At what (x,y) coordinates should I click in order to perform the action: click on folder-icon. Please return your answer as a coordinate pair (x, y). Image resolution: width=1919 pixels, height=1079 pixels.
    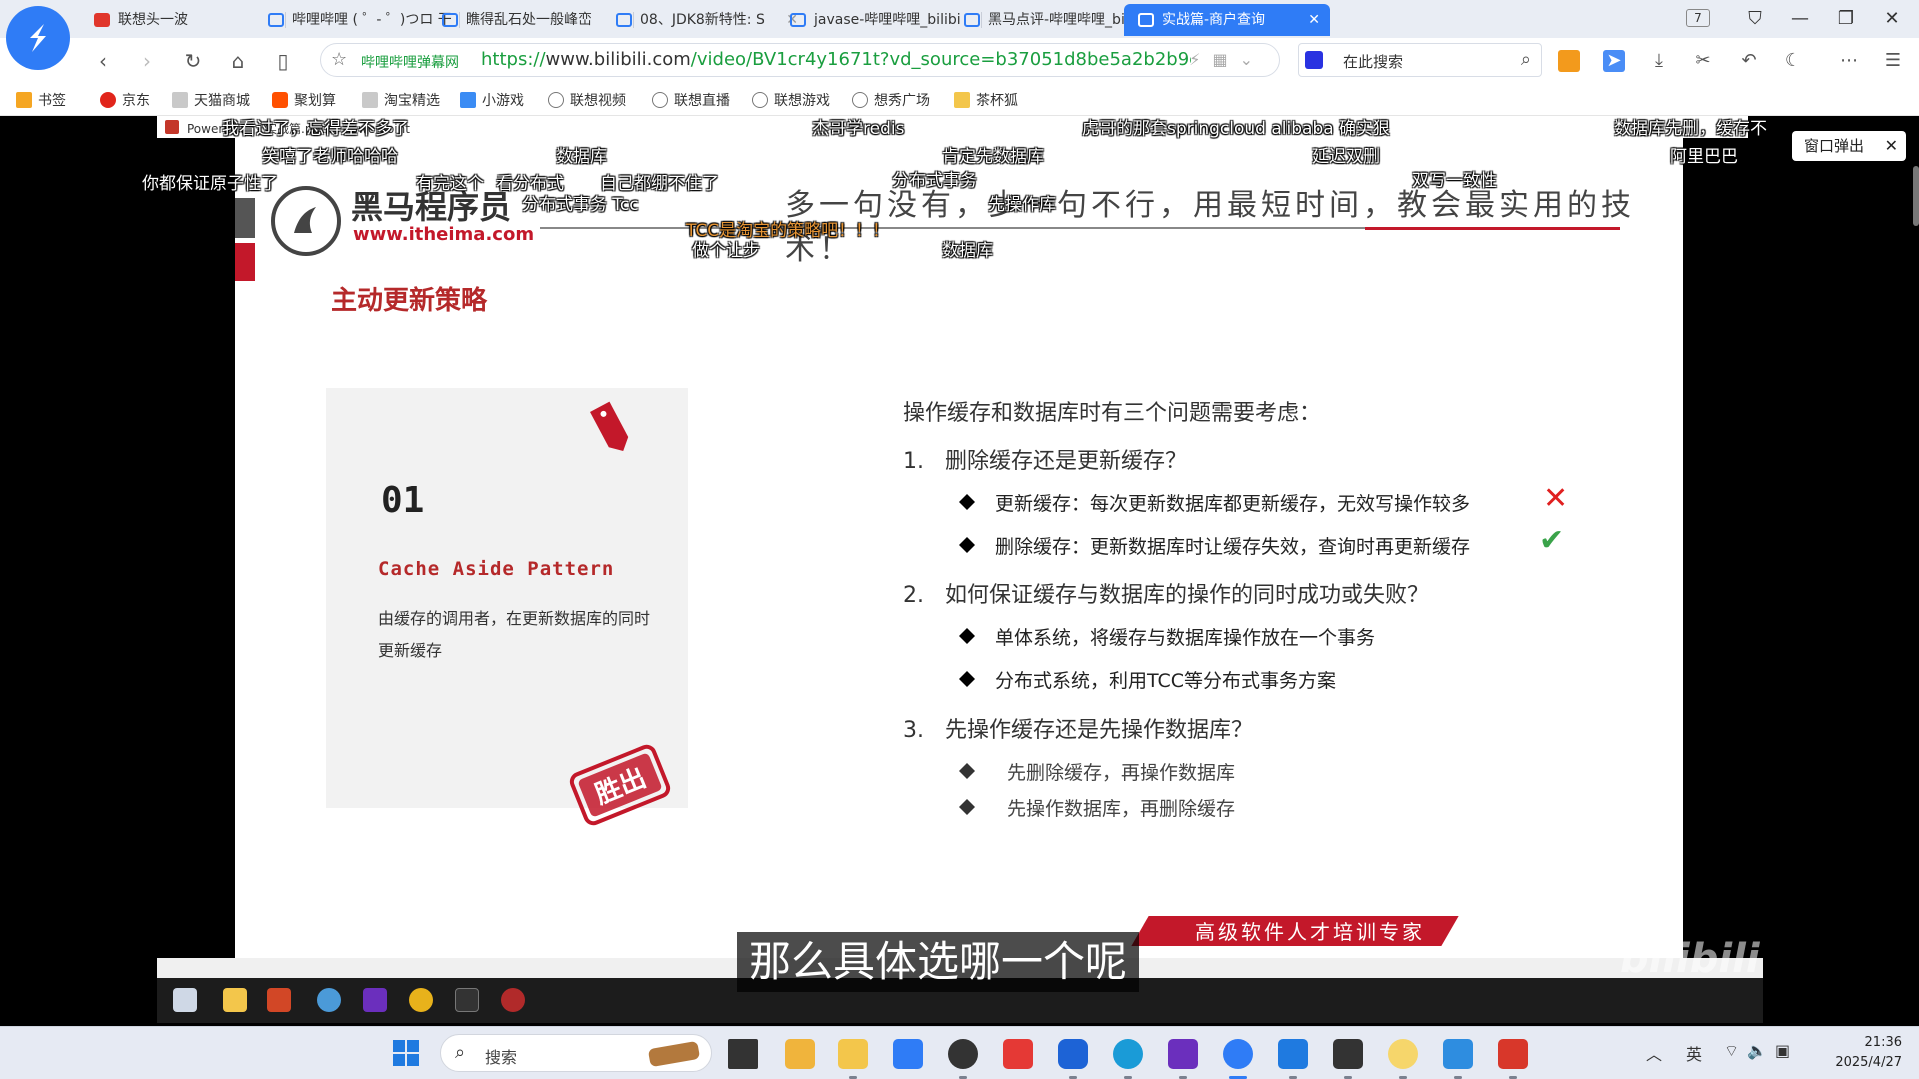
    Looking at the image, I should click on (962, 100).